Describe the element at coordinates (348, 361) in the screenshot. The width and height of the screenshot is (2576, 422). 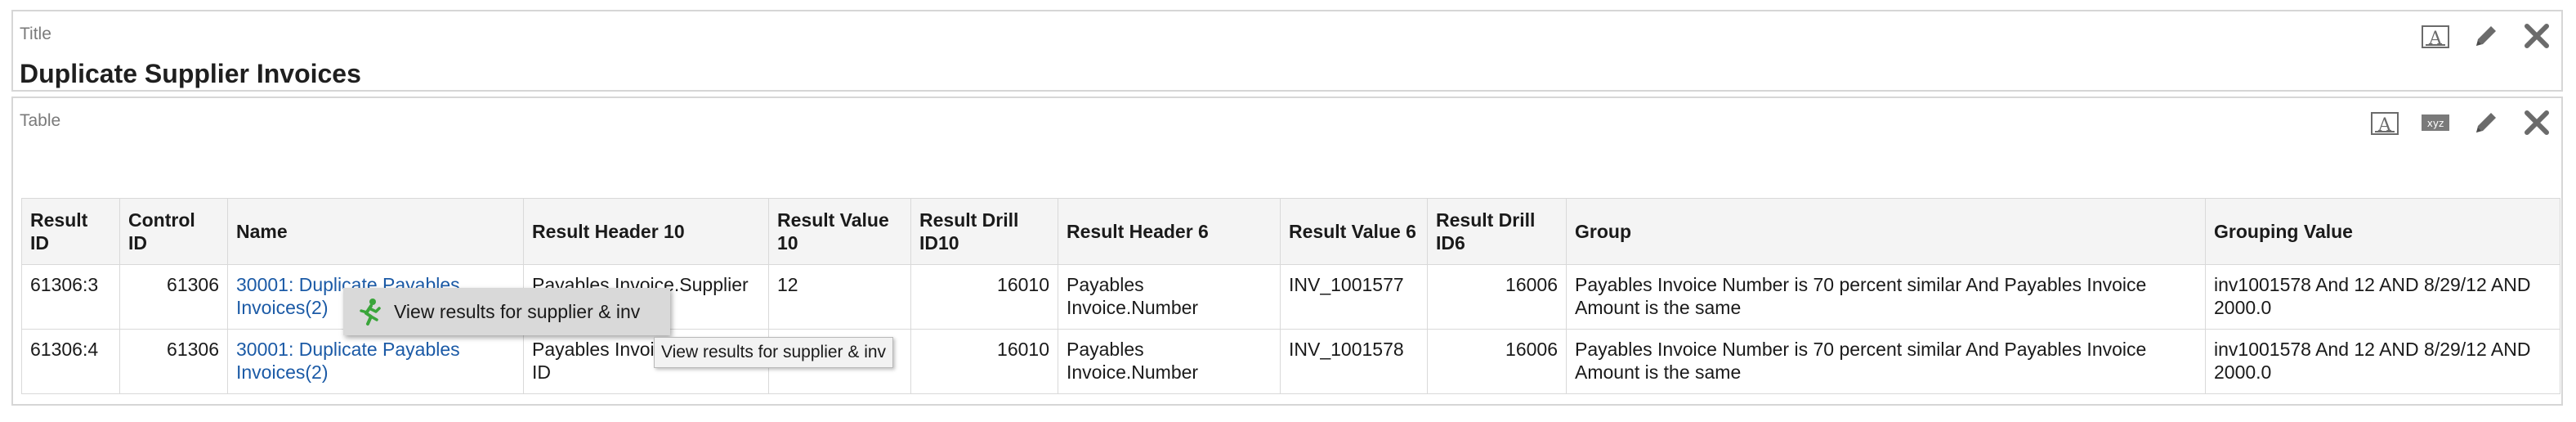
I see `name-link: 30001: Duplicate Payables Invoices(2)` at that location.